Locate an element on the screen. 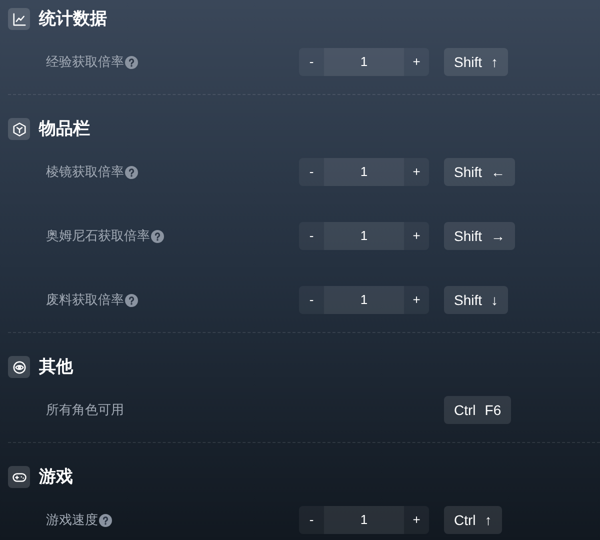 The height and width of the screenshot is (540, 600). setting-label: 奥姆尼石获取倍率 is located at coordinates (98, 236).